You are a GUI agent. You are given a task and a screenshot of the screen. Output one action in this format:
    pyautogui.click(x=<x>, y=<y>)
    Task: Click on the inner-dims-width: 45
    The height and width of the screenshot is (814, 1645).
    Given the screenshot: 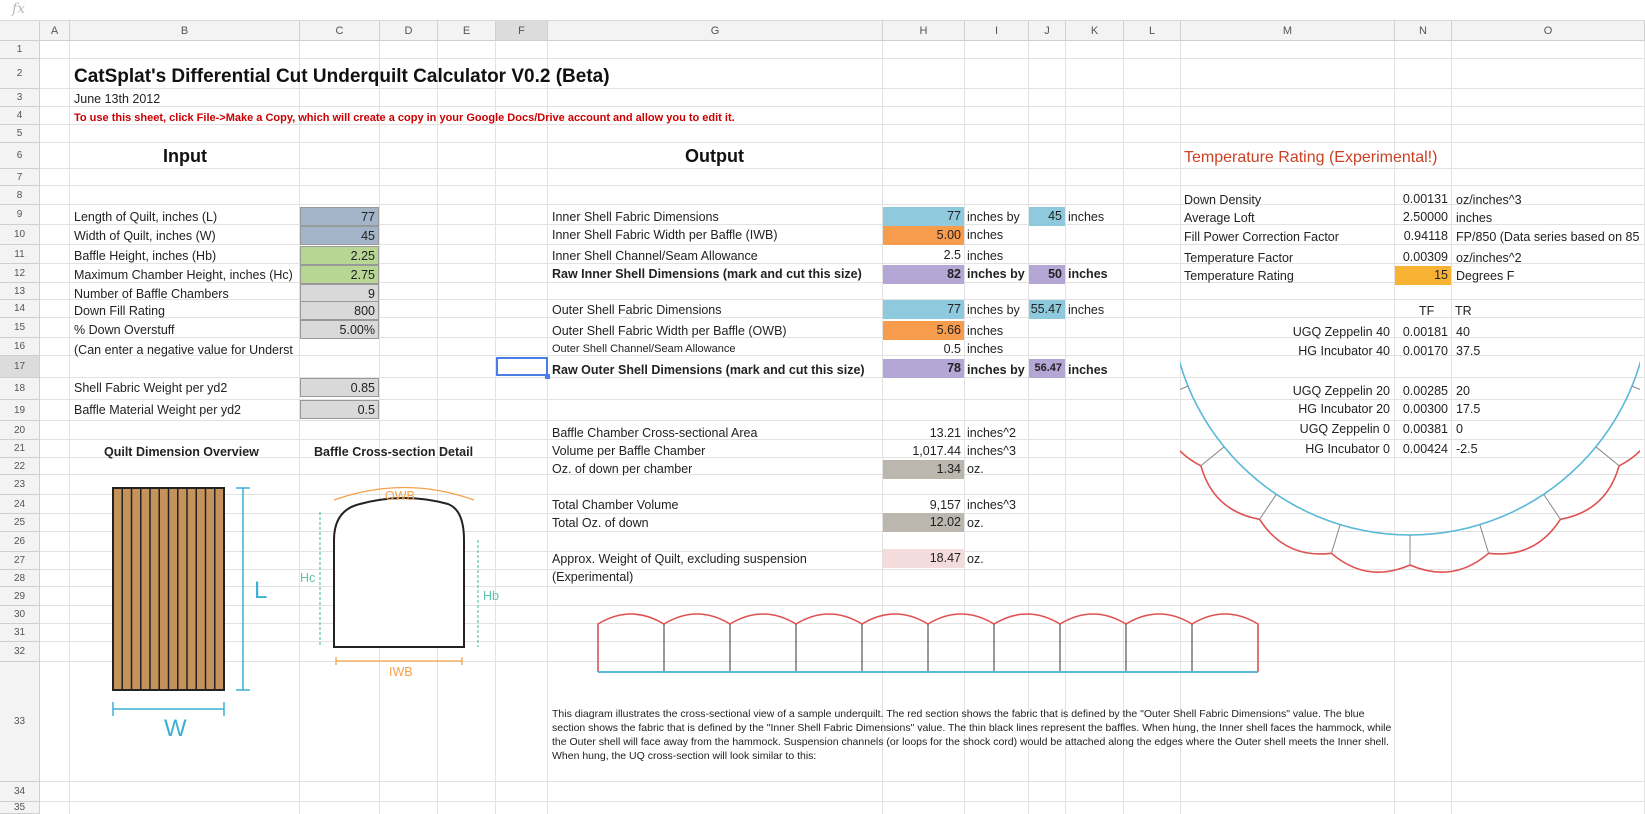 What is the action you would take?
    pyautogui.click(x=1047, y=216)
    